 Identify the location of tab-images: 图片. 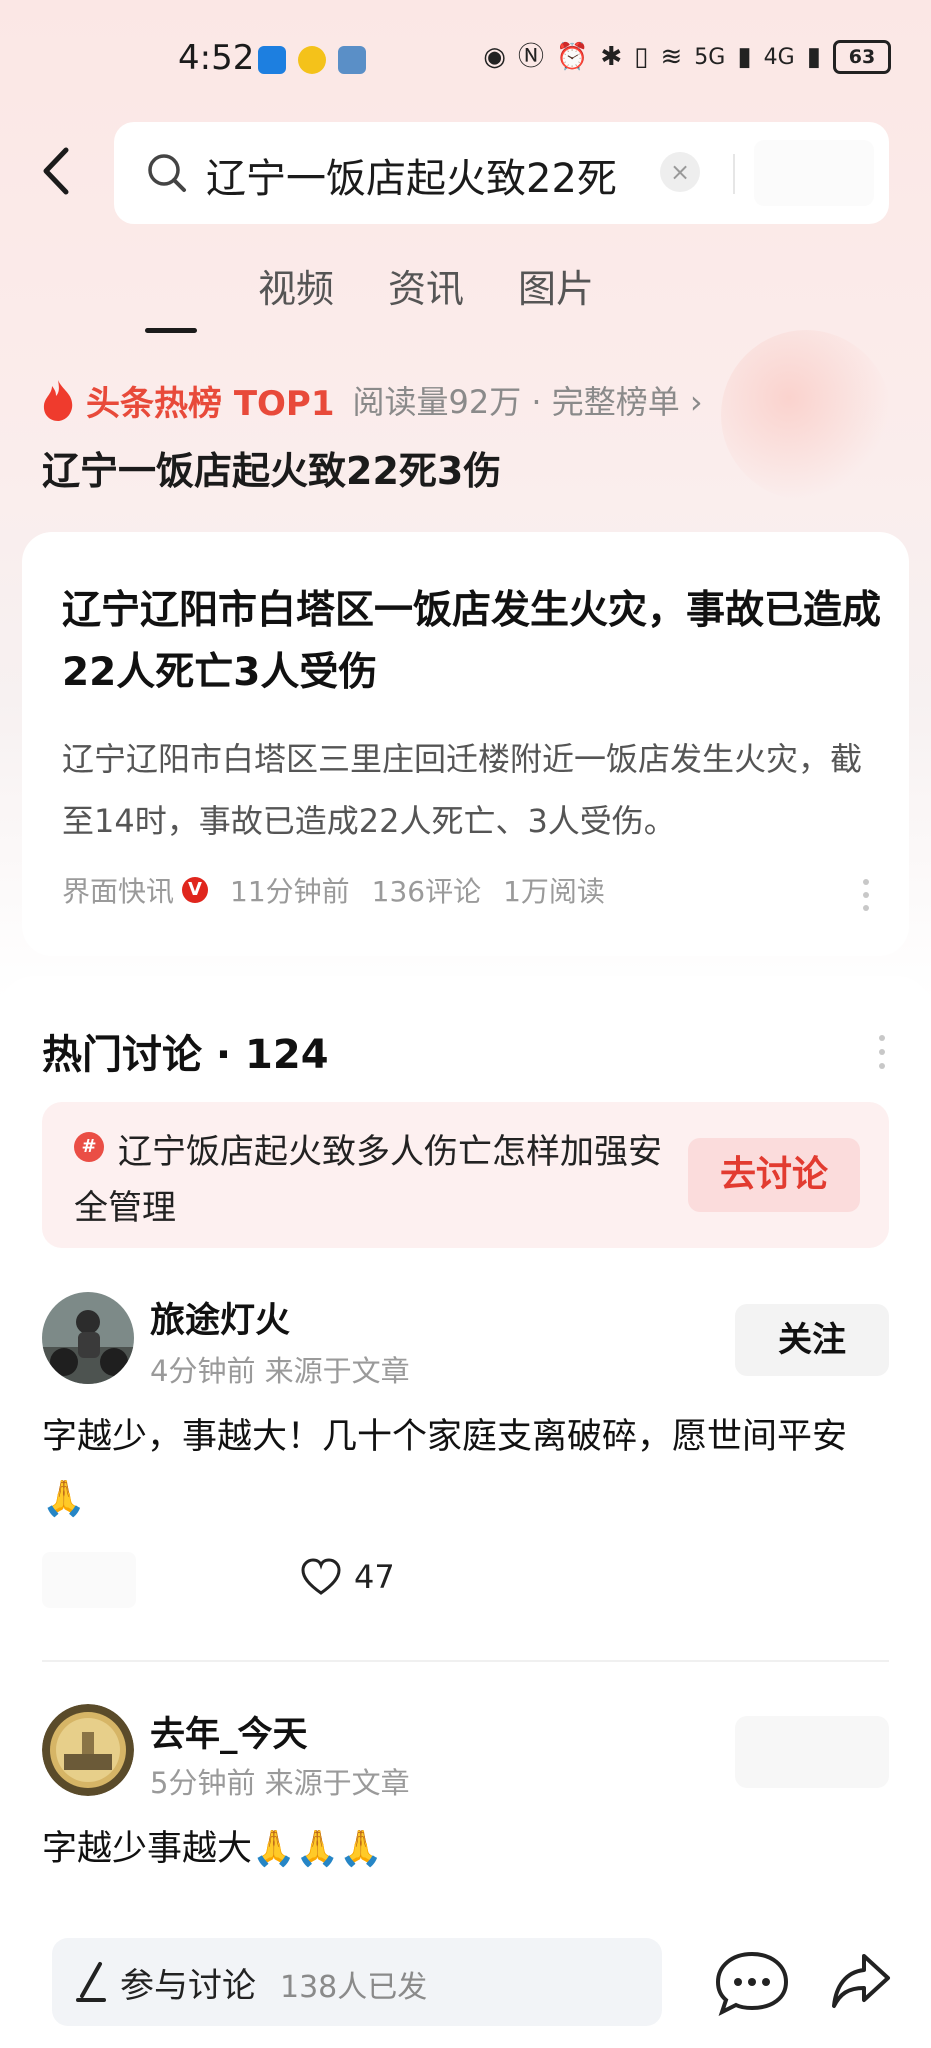
(556, 285).